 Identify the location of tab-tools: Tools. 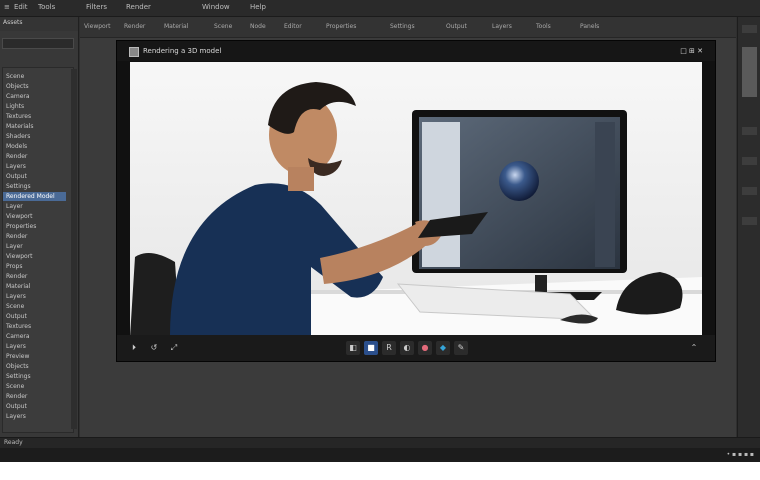
(543, 27).